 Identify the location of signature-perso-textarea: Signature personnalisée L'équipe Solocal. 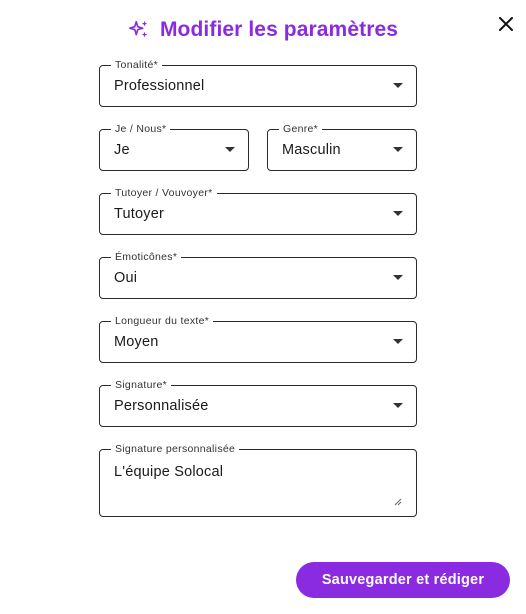
(258, 479).